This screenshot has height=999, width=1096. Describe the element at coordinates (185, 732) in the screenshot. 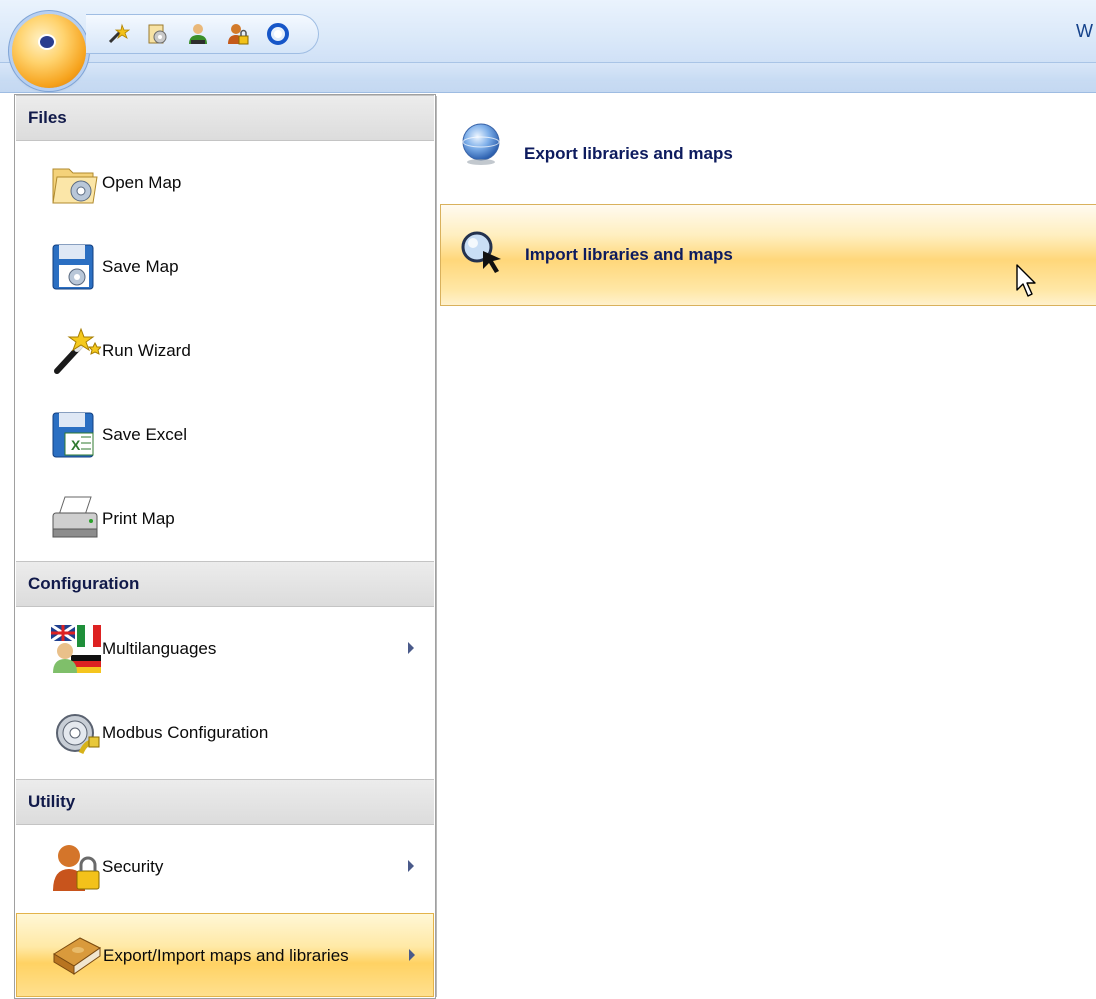

I see `menu-item-label: Modbus Configuration` at that location.